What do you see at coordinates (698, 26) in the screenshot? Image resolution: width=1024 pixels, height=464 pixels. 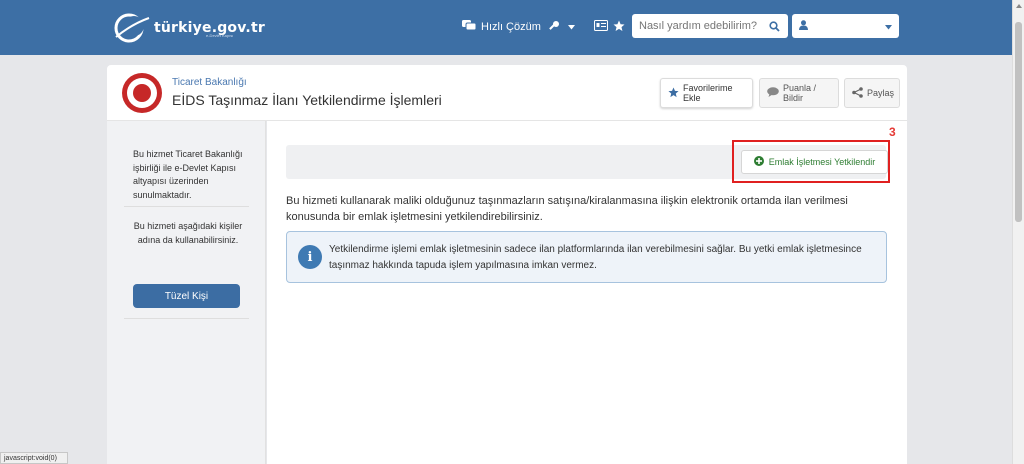 I see `search-input` at bounding box center [698, 26].